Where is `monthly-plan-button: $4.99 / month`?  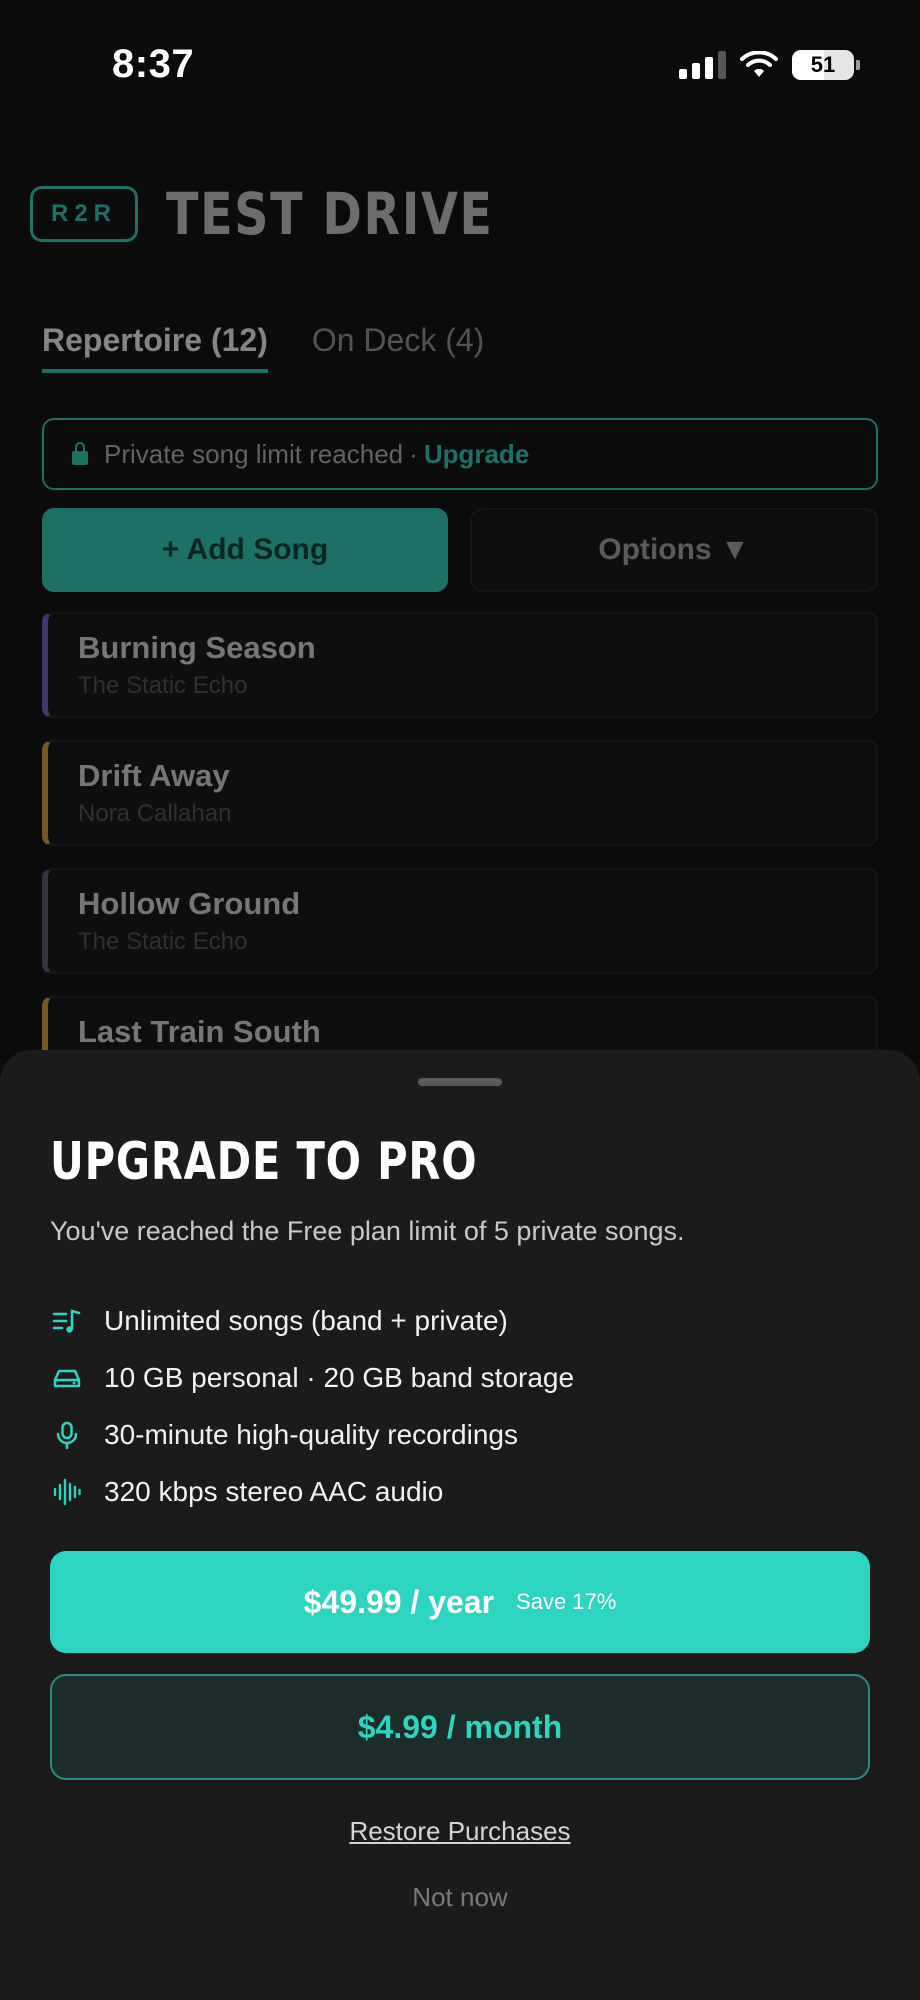 monthly-plan-button: $4.99 / month is located at coordinates (460, 1727).